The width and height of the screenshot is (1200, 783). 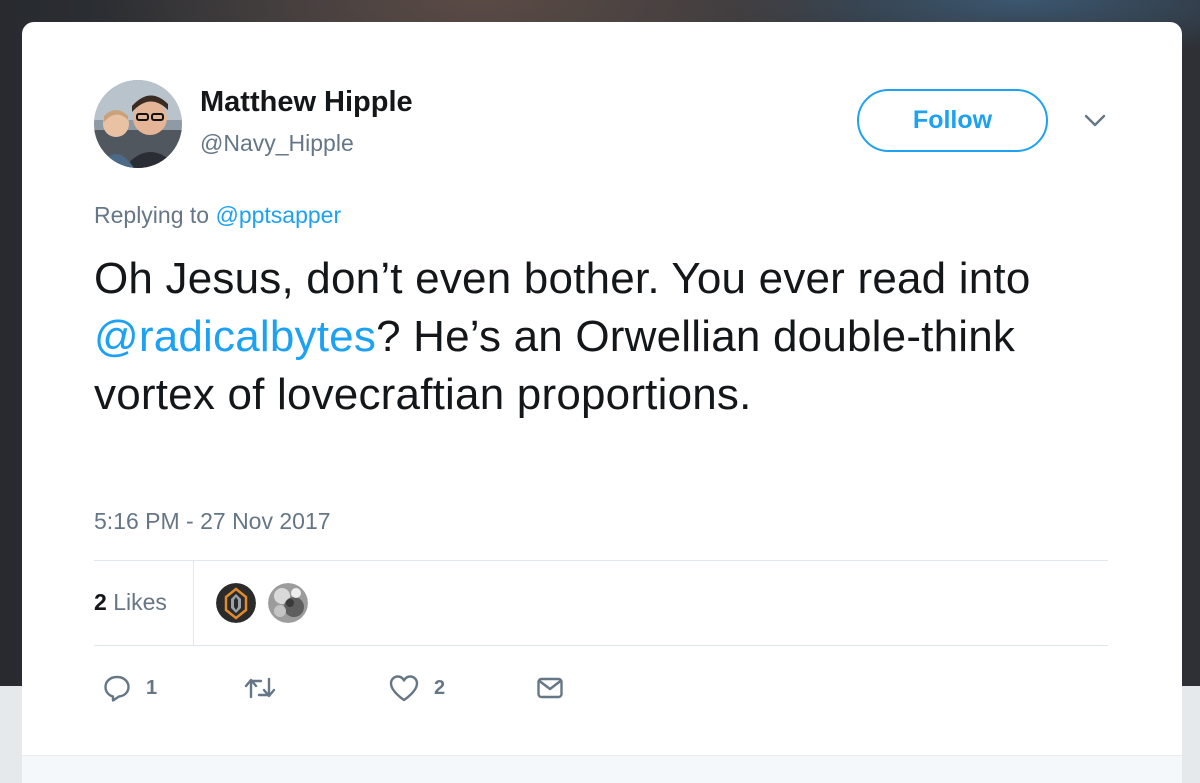 What do you see at coordinates (440, 687) in the screenshot?
I see `like-count: 2` at bounding box center [440, 687].